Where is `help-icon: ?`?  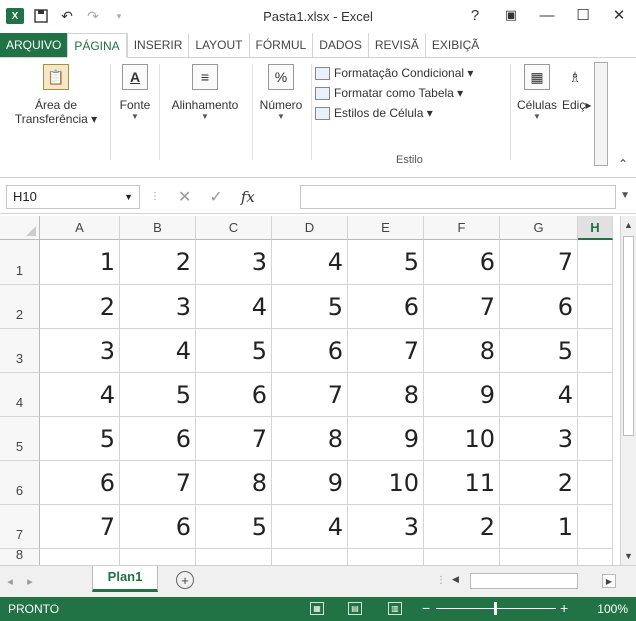
help-icon: ? is located at coordinates (475, 15).